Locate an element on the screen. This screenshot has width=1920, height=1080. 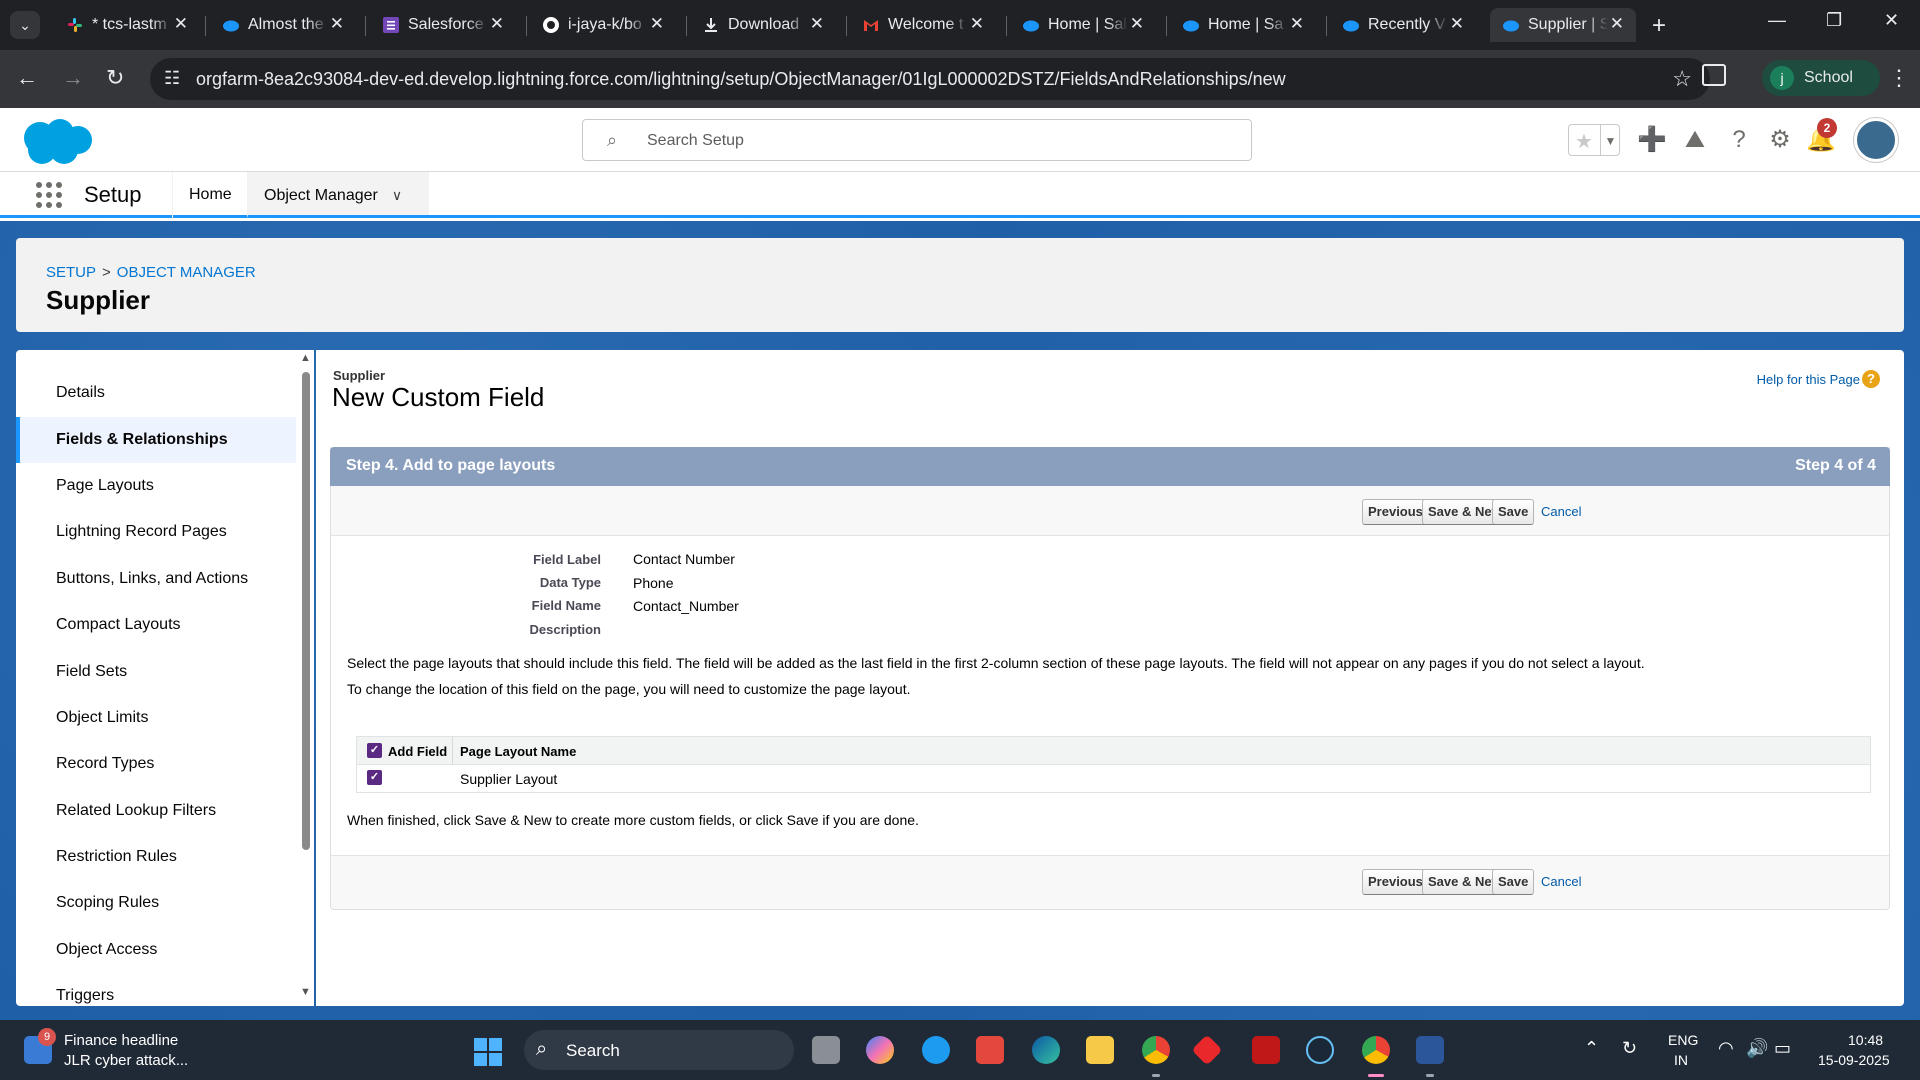
language-region: IN is located at coordinates (1681, 1060).